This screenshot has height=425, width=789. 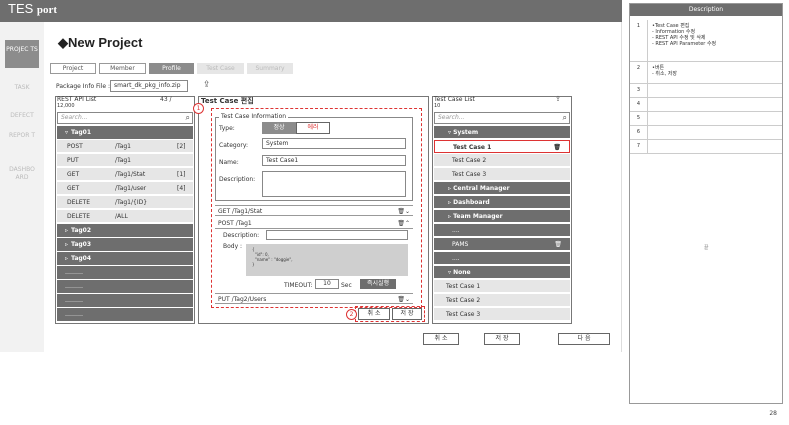 I want to click on test-case-count: 10, so click(x=437, y=106).